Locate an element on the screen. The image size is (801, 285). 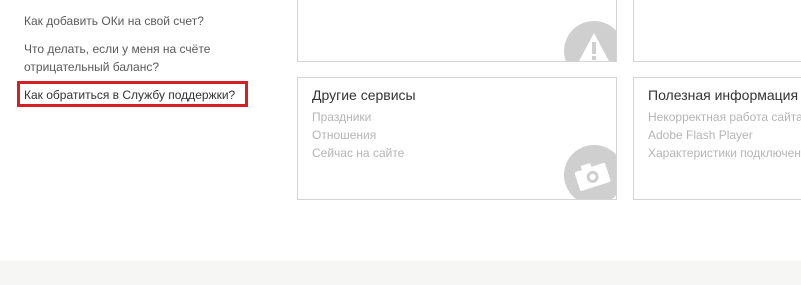
link-holidays: Праздники is located at coordinates (358, 117).